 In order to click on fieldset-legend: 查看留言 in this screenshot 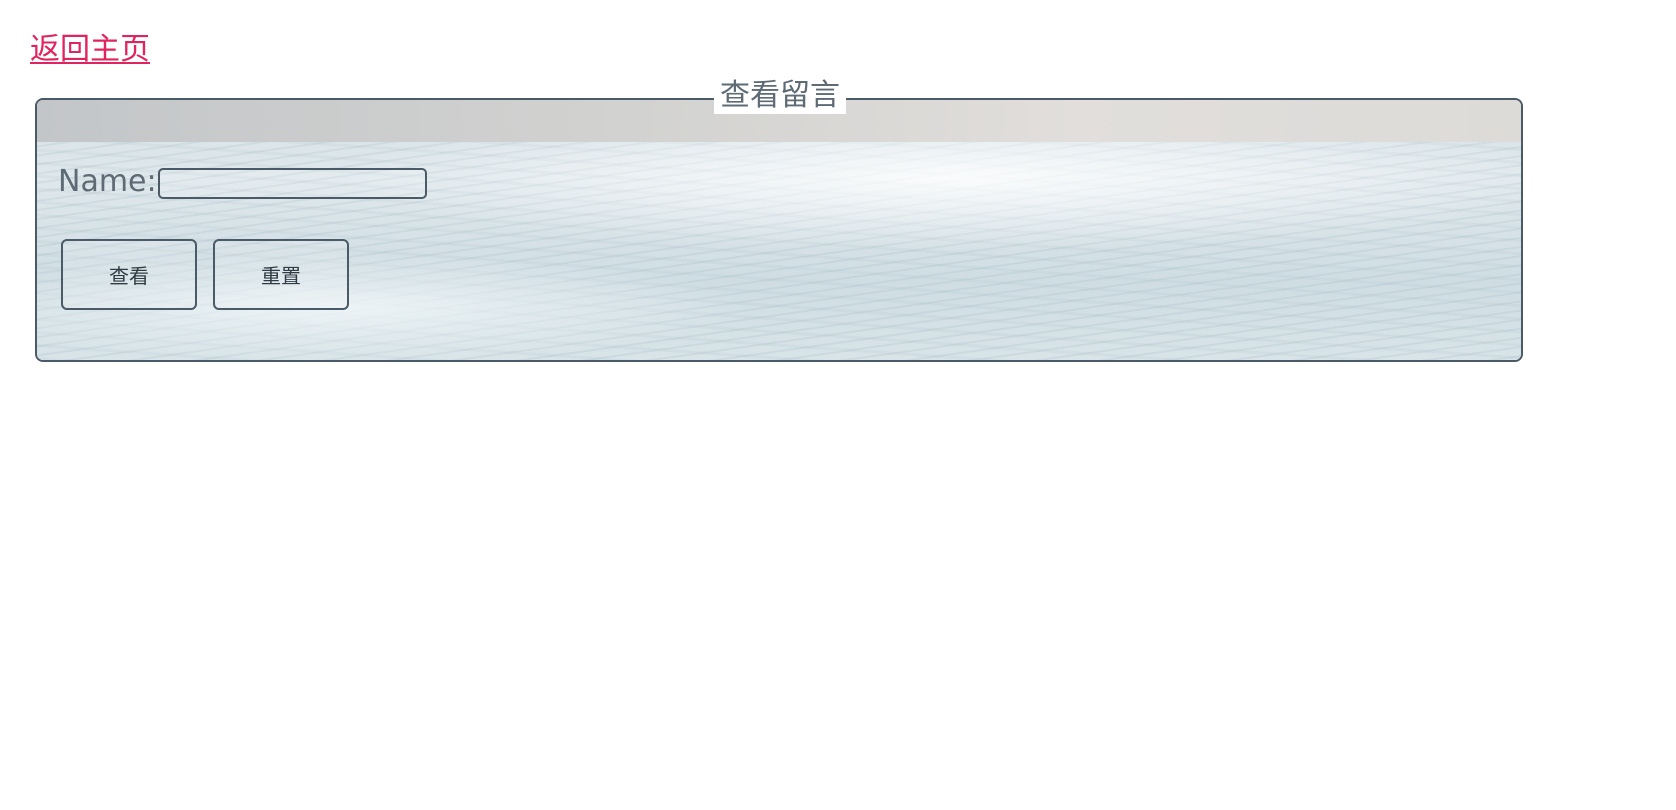, I will do `click(780, 96)`.